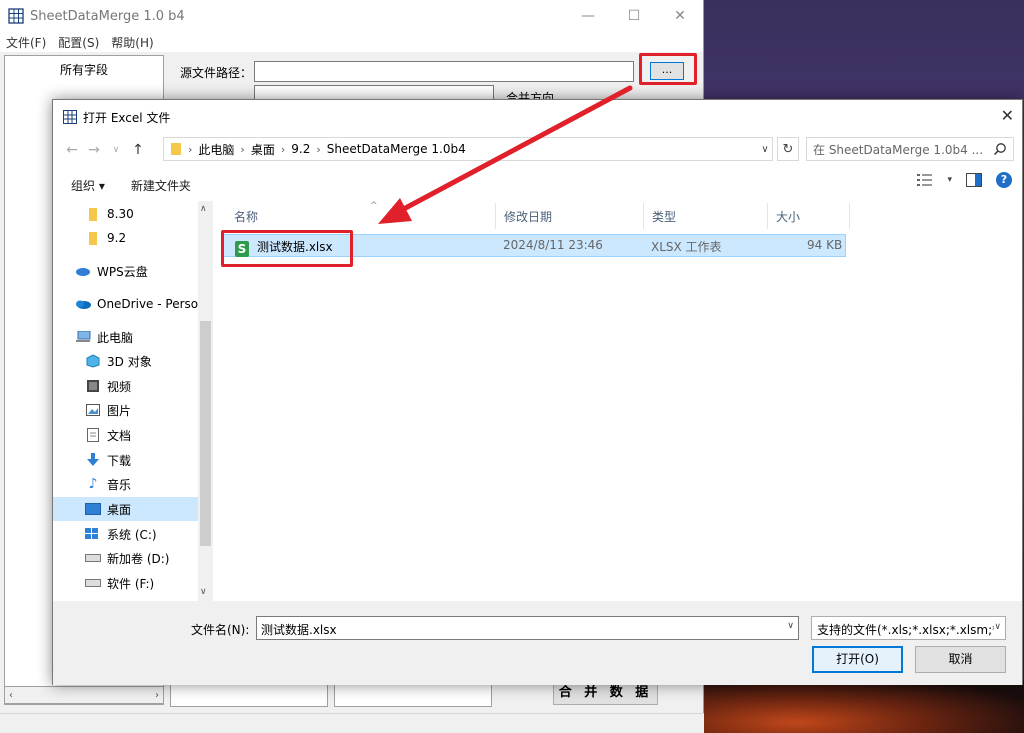  What do you see at coordinates (216, 73) in the screenshot?
I see `source-path-label: 源文件路径：` at bounding box center [216, 73].